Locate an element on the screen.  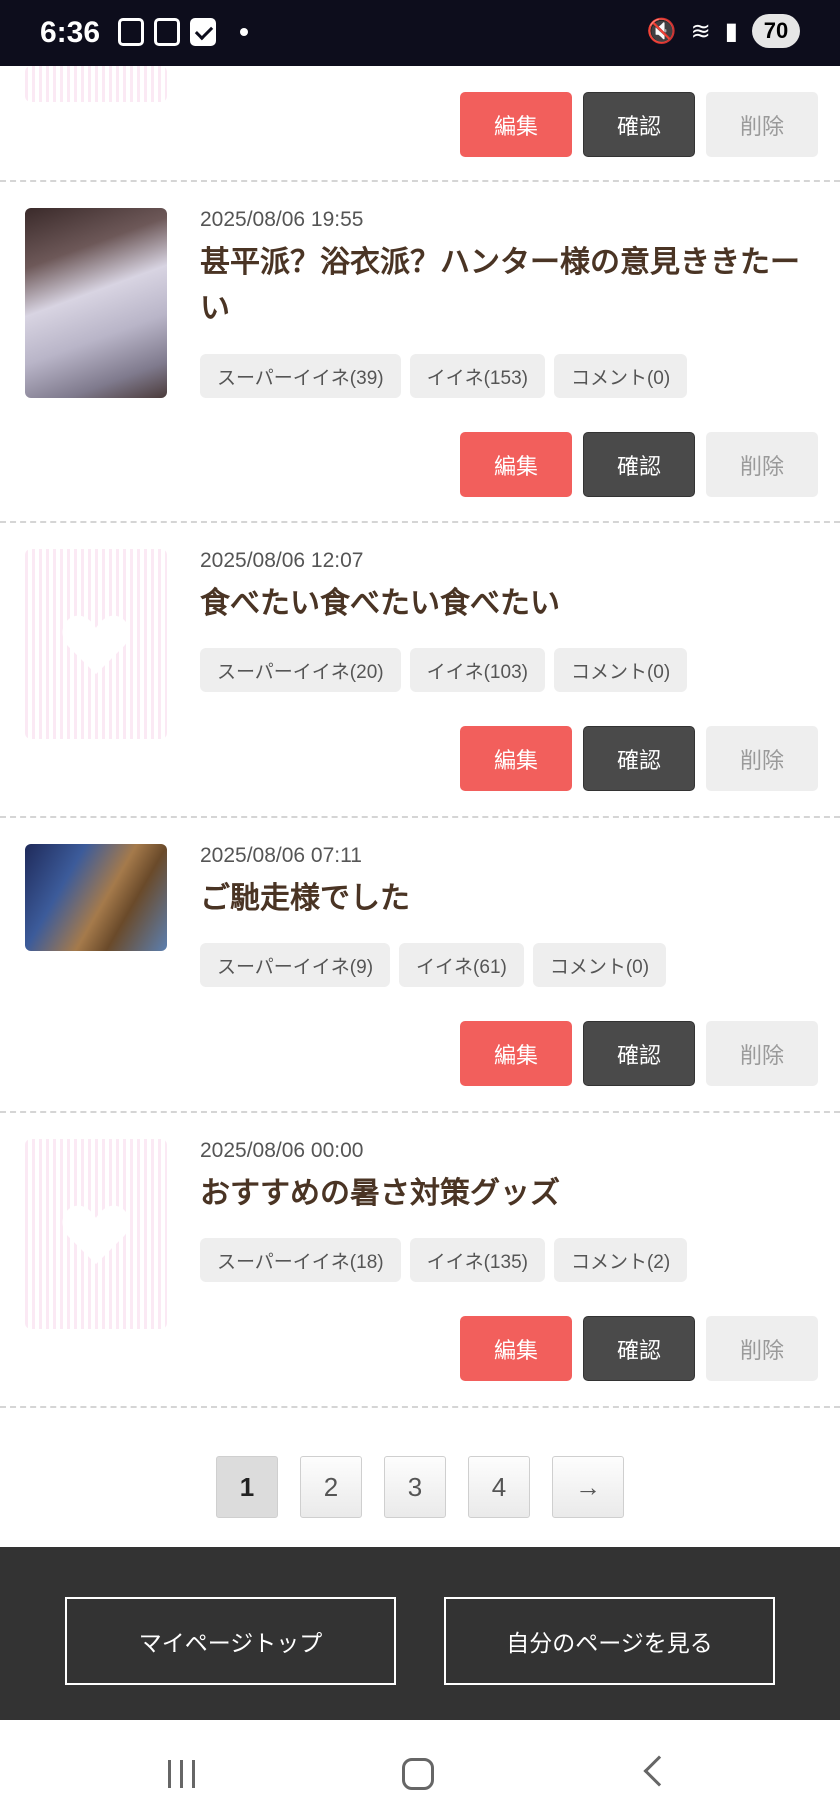
pagination: 1 2 3 4 → is located at coordinates (420, 1487).